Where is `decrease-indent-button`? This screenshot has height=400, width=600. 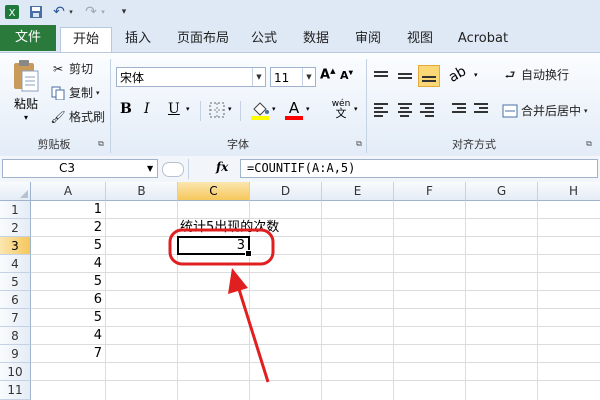
decrease-indent-button is located at coordinates (460, 110).